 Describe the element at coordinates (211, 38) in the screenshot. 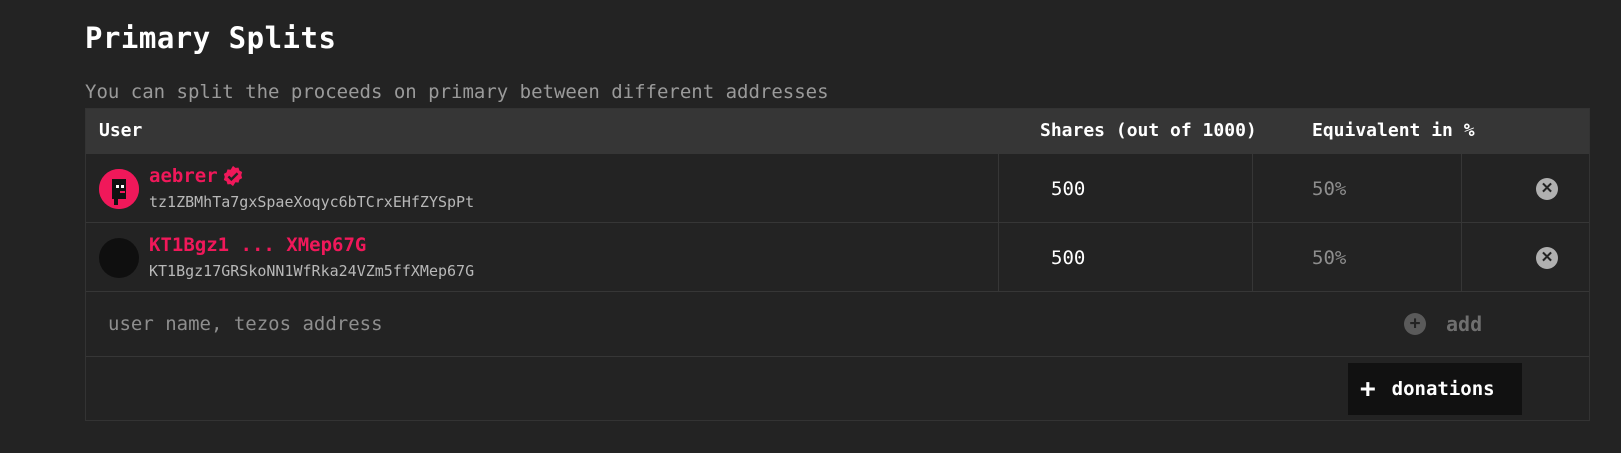

I see `page-title: Primary Splits` at that location.